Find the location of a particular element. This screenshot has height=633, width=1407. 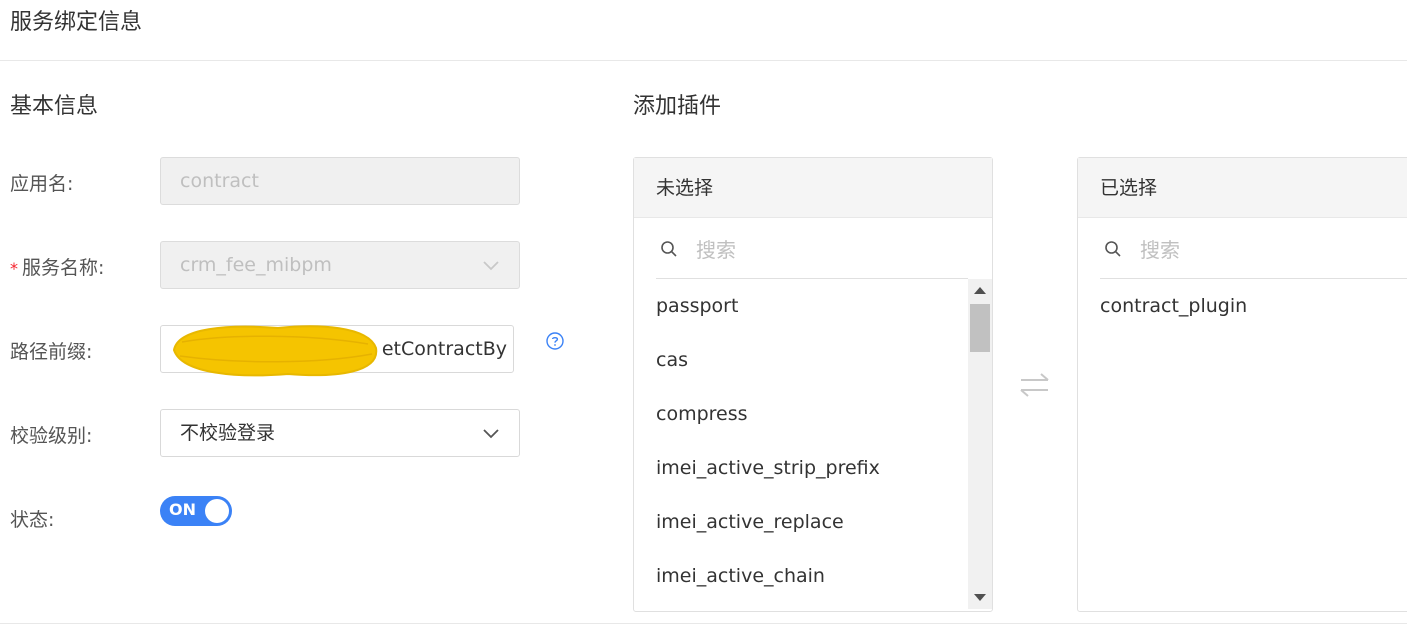

plugin-list-item: imei_active_chain is located at coordinates (740, 576).